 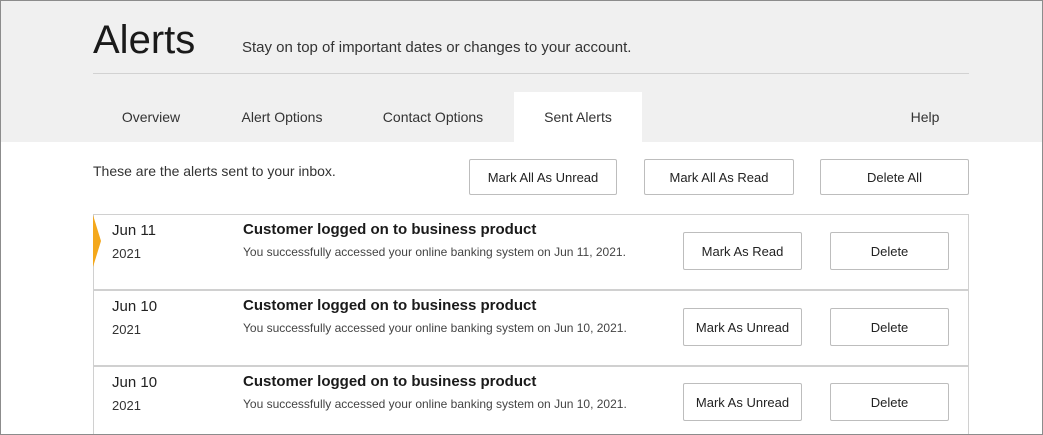 What do you see at coordinates (134, 230) in the screenshot?
I see `alert-date-day: Jun 11` at bounding box center [134, 230].